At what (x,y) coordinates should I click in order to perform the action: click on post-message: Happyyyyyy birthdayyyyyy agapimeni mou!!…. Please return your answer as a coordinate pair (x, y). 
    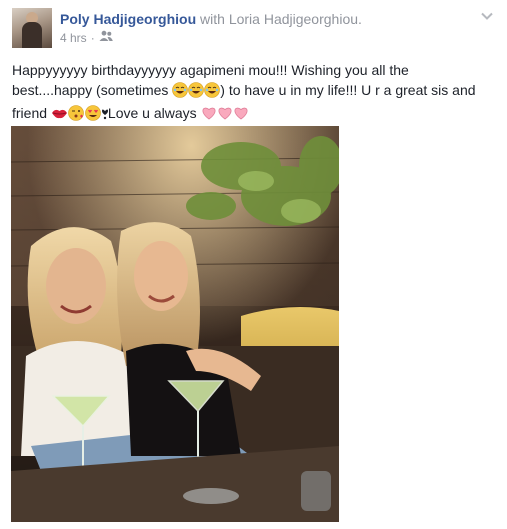
    Looking at the image, I should click on (252, 93).